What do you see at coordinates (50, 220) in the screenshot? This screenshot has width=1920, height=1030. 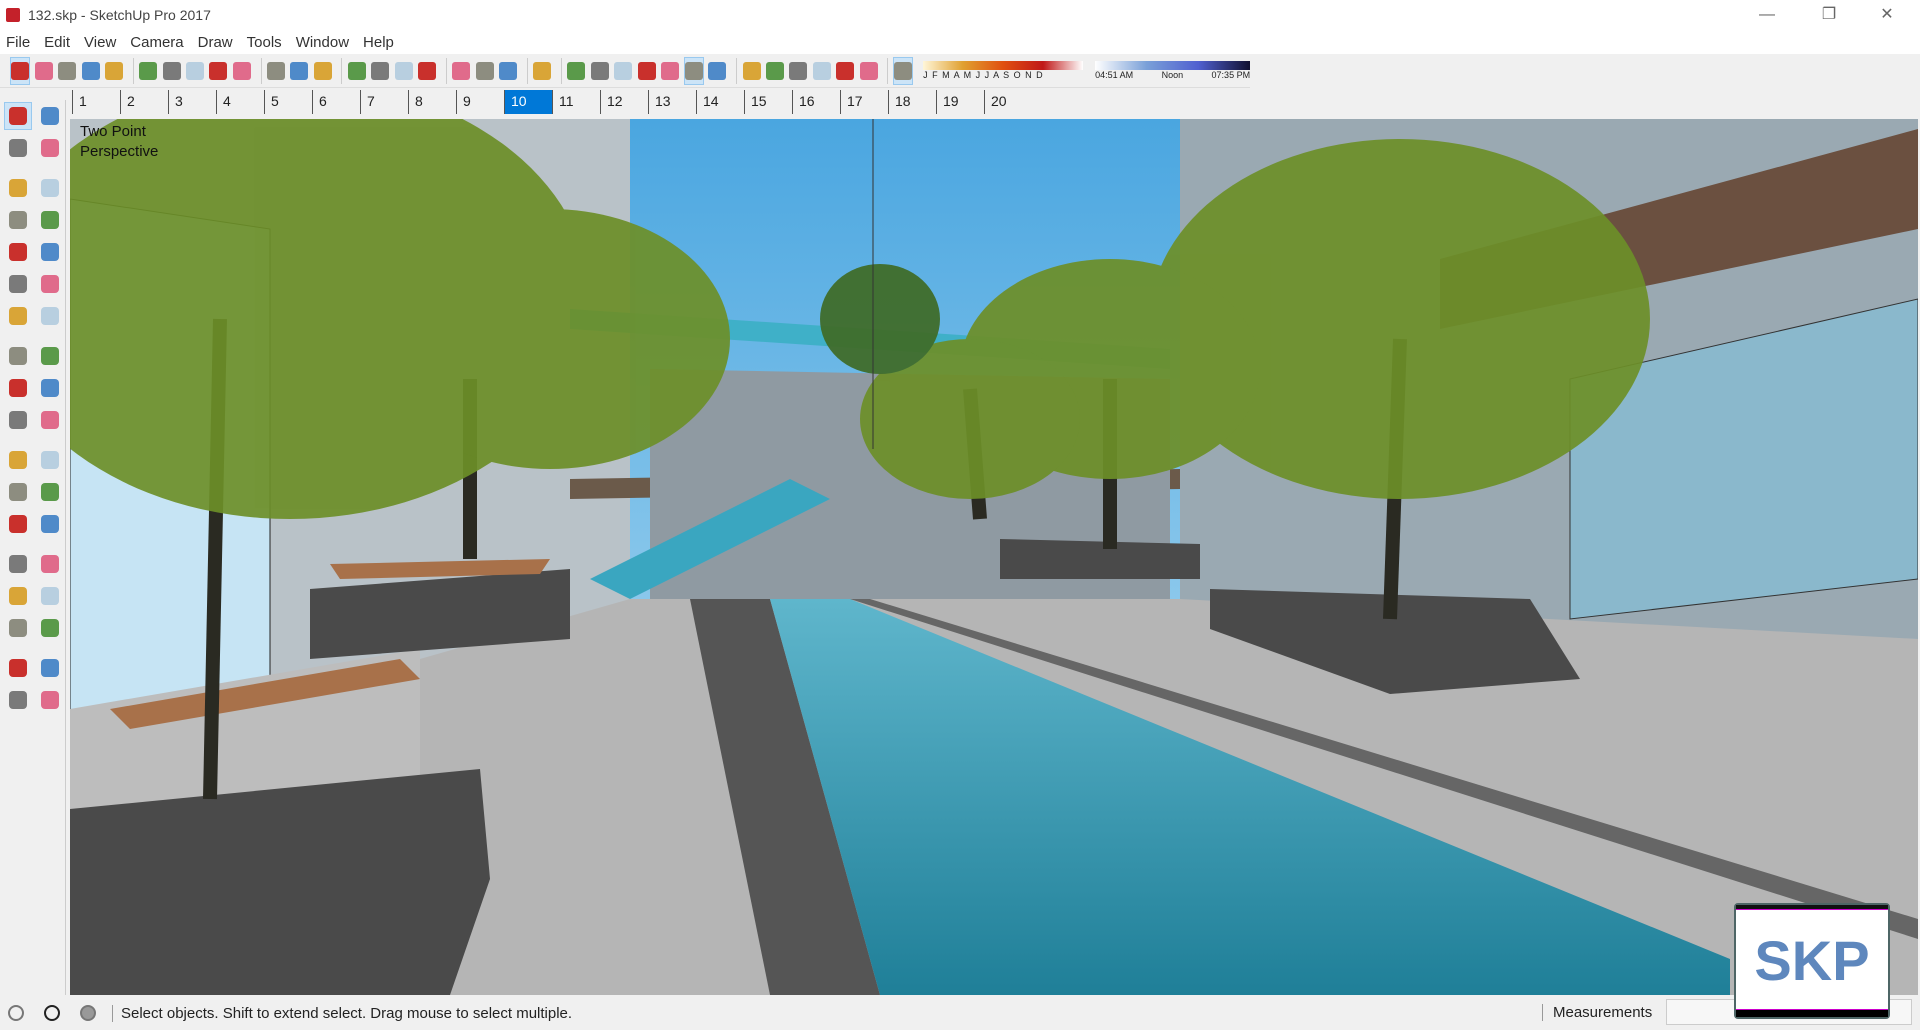 I see `rotated-rectangle-tool-button` at bounding box center [50, 220].